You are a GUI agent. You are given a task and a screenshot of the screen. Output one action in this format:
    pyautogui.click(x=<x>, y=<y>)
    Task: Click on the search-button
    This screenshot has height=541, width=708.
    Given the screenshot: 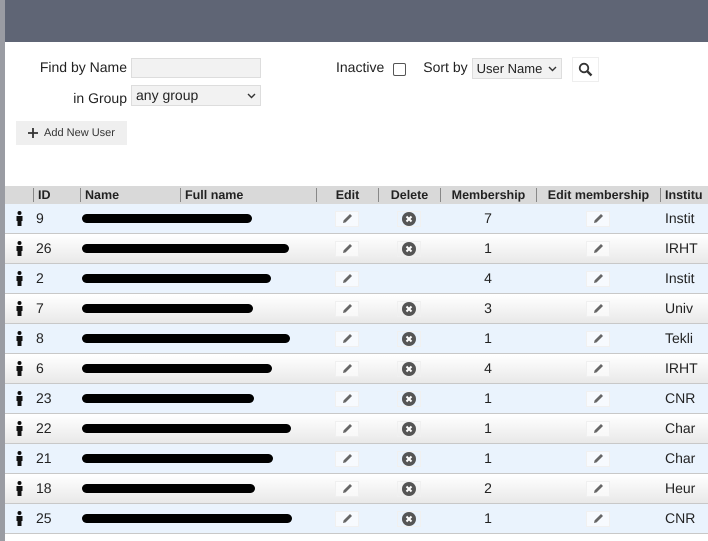 What is the action you would take?
    pyautogui.click(x=586, y=69)
    